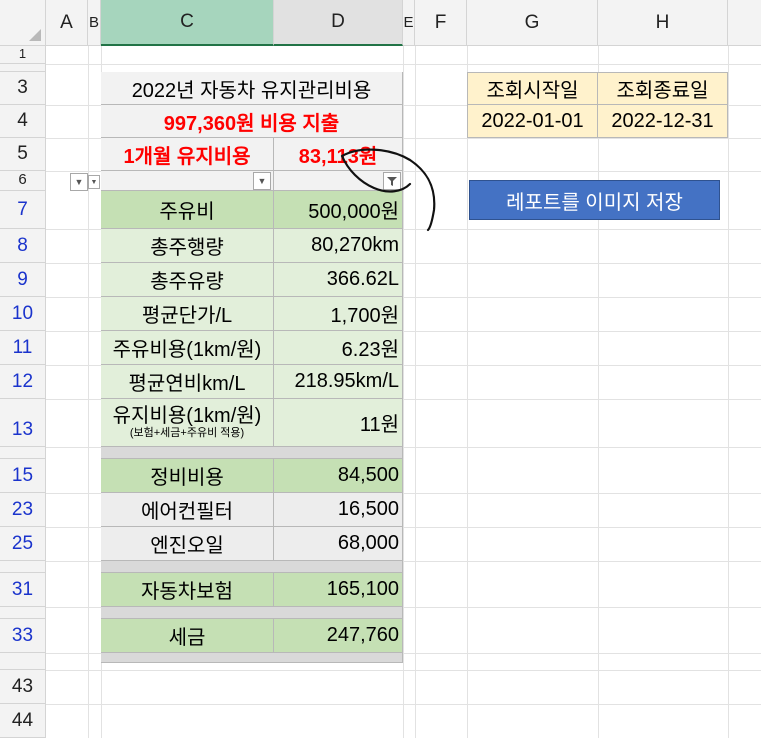 The width and height of the screenshot is (761, 738). I want to click on aircon-filter-value: 16,500, so click(338, 510).